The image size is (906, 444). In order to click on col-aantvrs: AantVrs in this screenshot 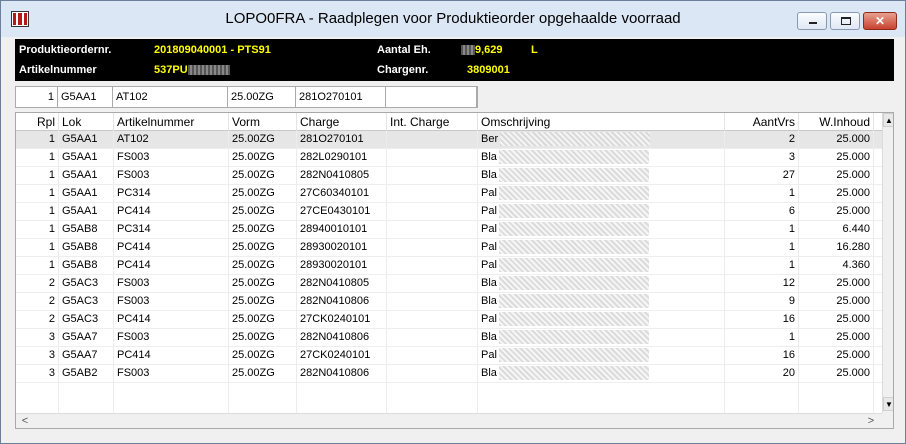, I will do `click(762, 122)`.